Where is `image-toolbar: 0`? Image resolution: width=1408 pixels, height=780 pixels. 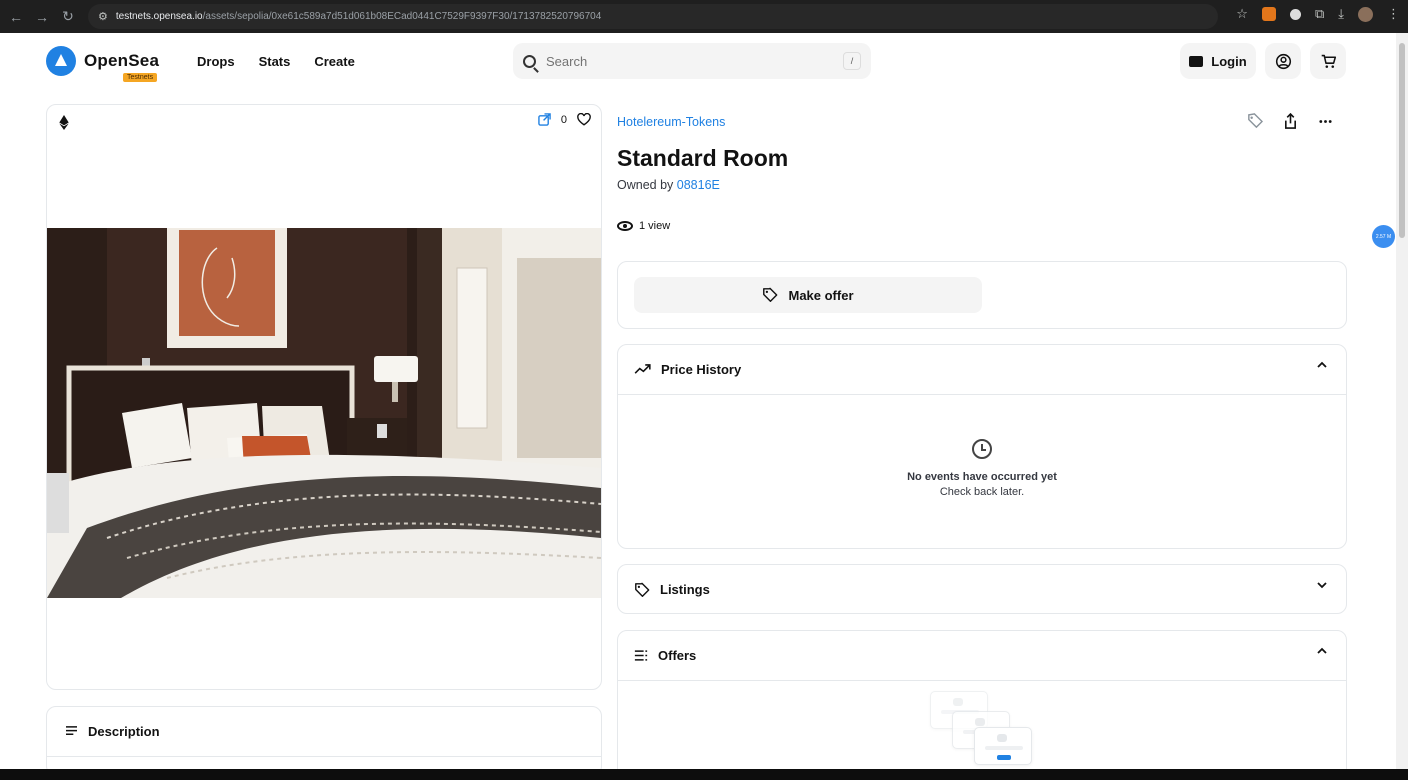 image-toolbar: 0 is located at coordinates (564, 119).